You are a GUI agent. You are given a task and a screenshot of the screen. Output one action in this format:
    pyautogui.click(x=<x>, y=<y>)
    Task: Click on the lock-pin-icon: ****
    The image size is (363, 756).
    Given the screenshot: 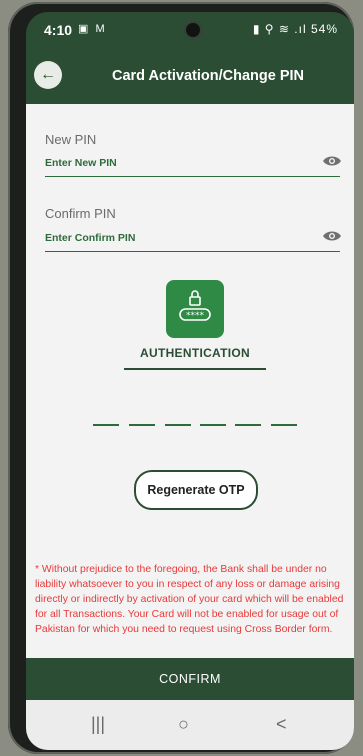 What is the action you would take?
    pyautogui.click(x=195, y=309)
    